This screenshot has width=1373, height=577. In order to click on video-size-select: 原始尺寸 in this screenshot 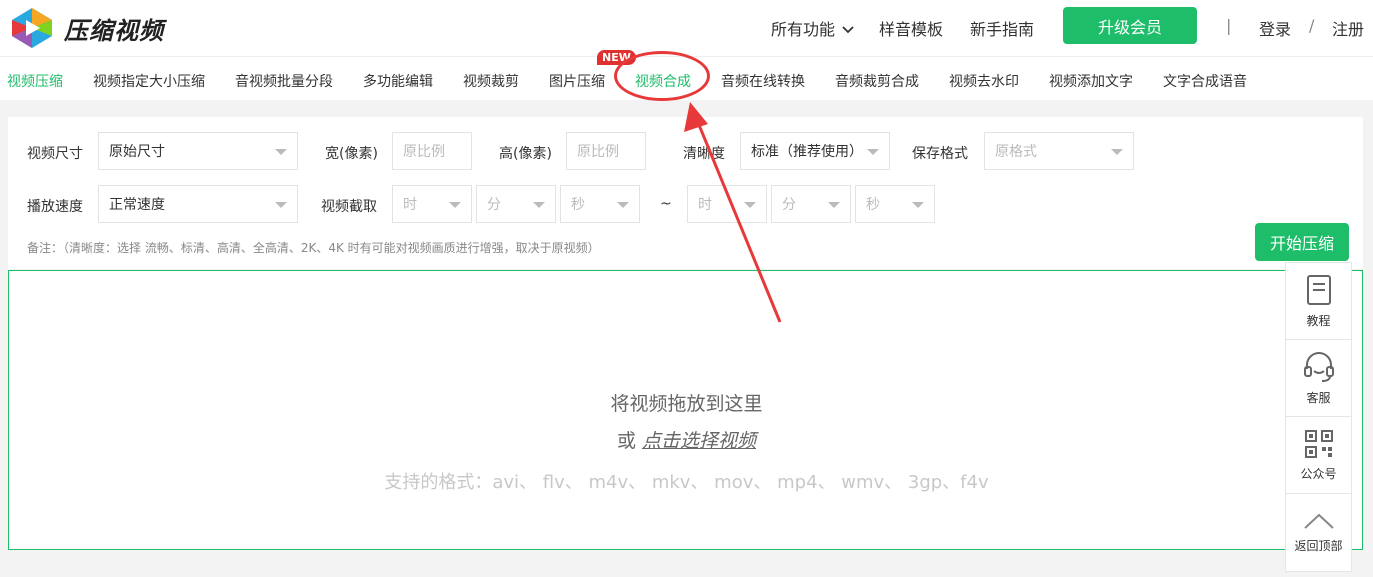, I will do `click(198, 151)`.